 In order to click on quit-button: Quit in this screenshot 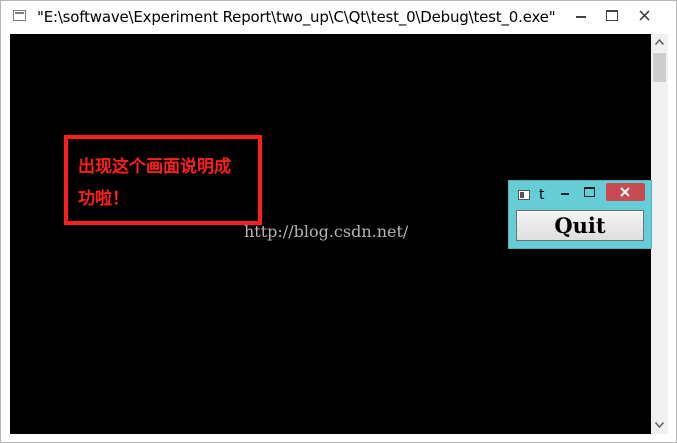, I will do `click(580, 225)`.